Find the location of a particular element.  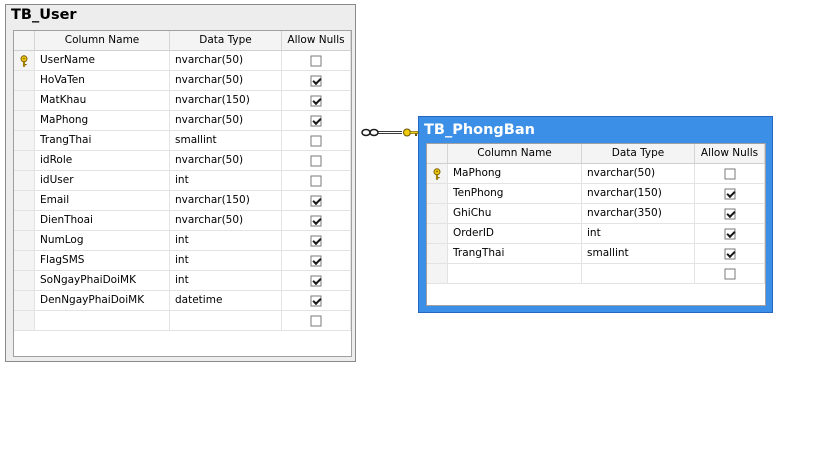

key-icon is located at coordinates (411, 132).